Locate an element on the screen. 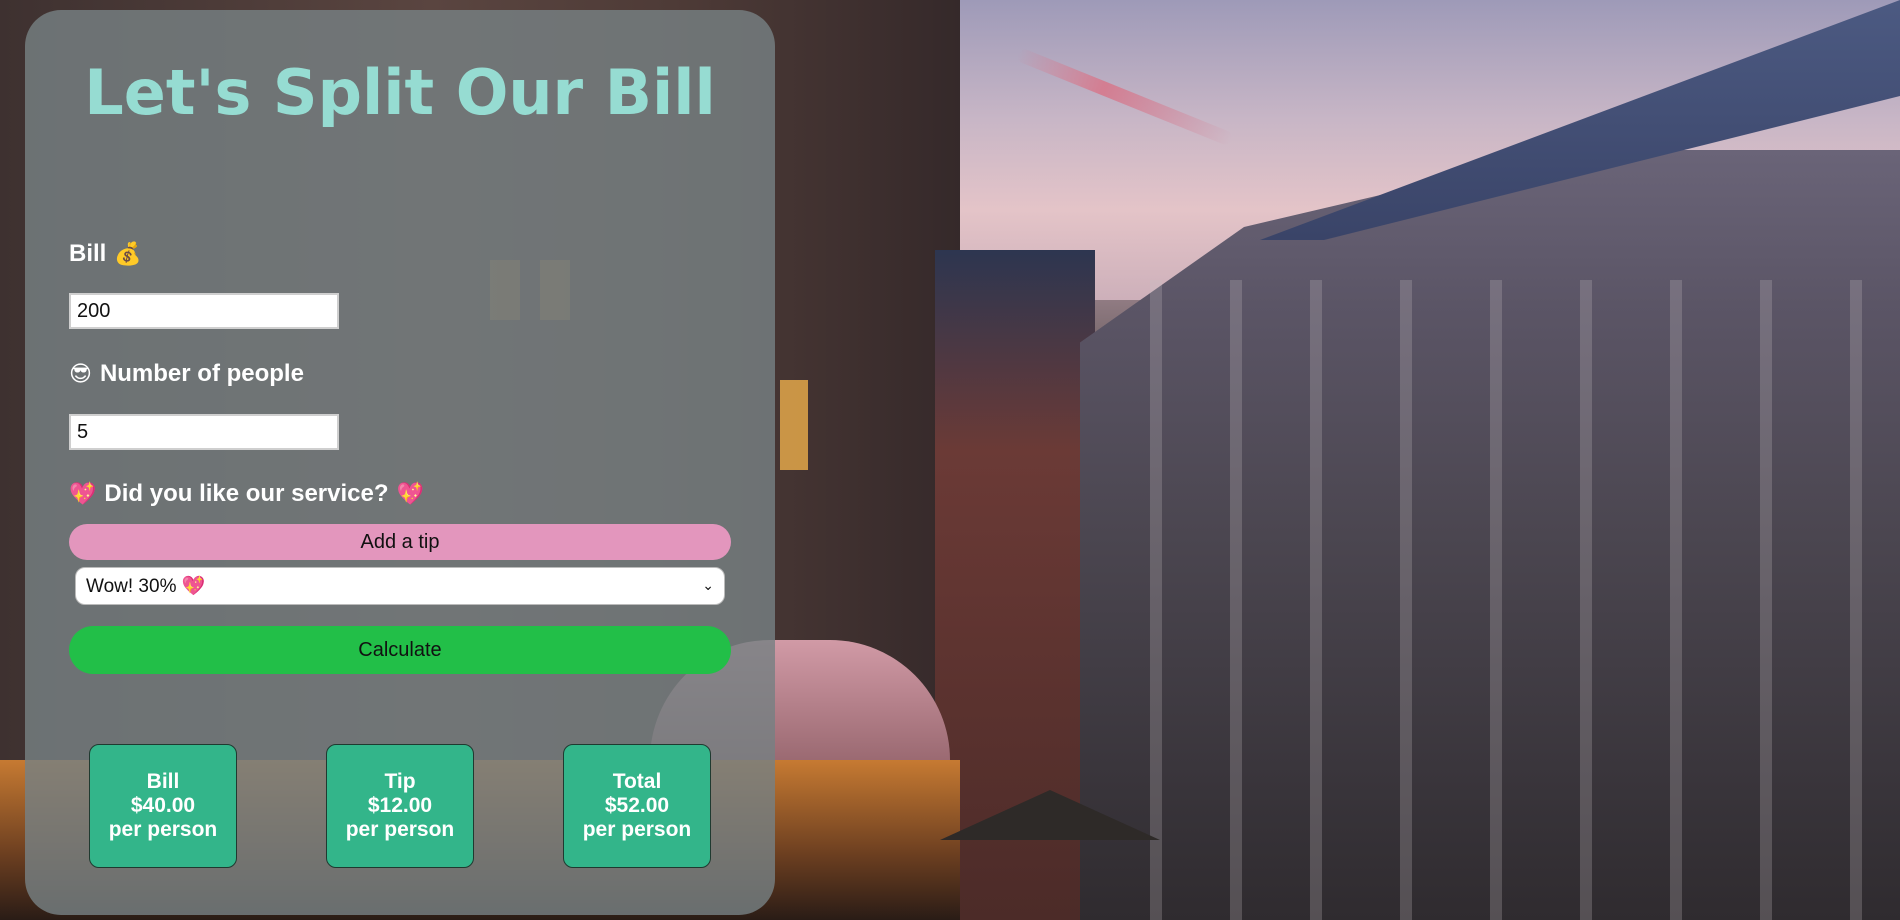  add-tip-button: Add a tip is located at coordinates (400, 542).